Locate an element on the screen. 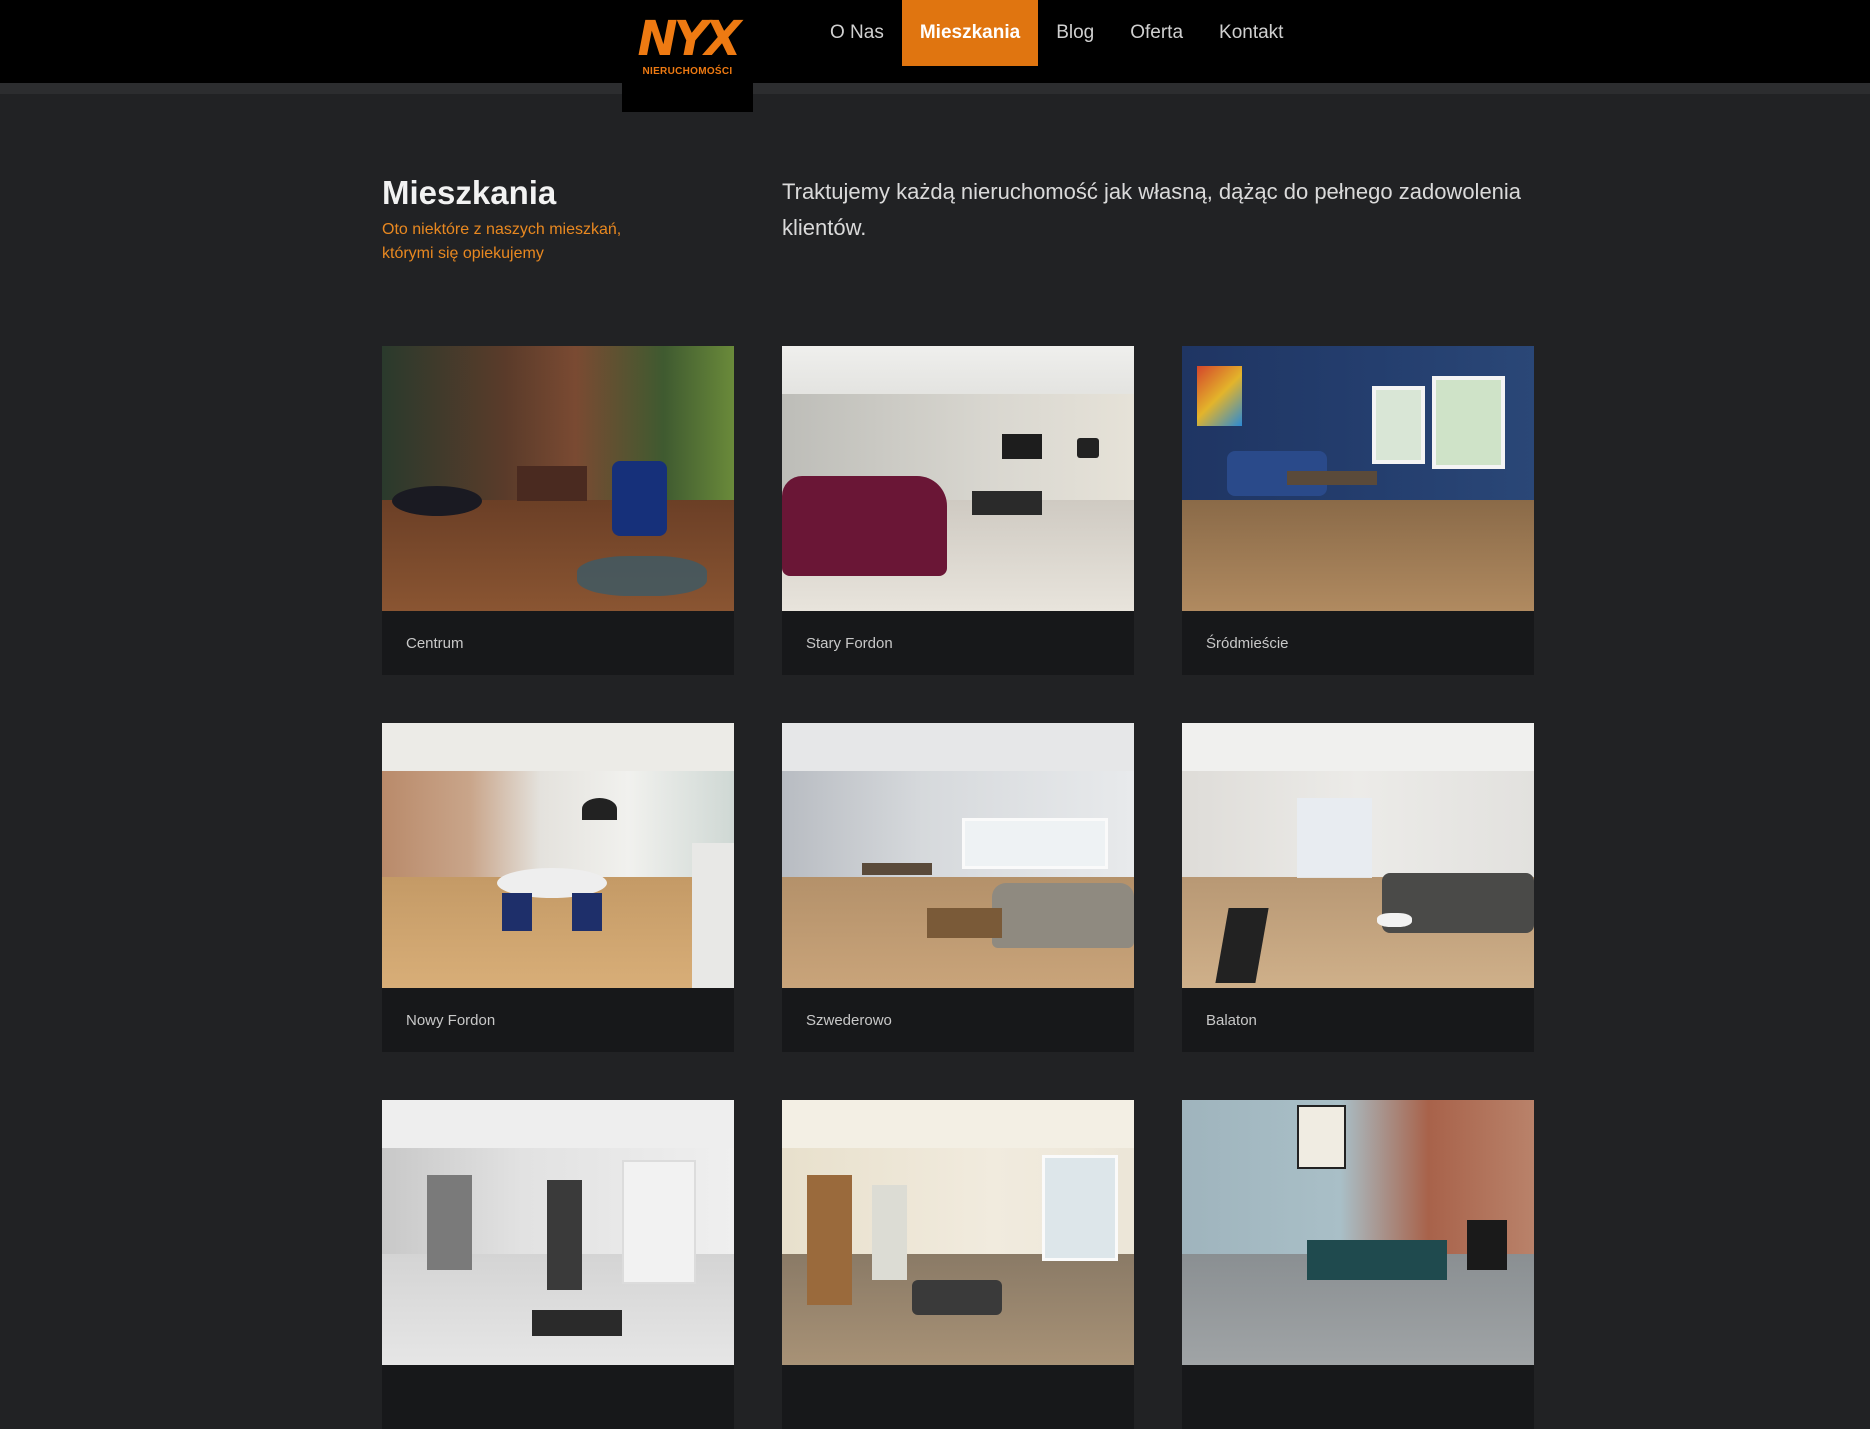 This screenshot has height=1429, width=1870. apartment-name: Balaton is located at coordinates (1231, 1020).